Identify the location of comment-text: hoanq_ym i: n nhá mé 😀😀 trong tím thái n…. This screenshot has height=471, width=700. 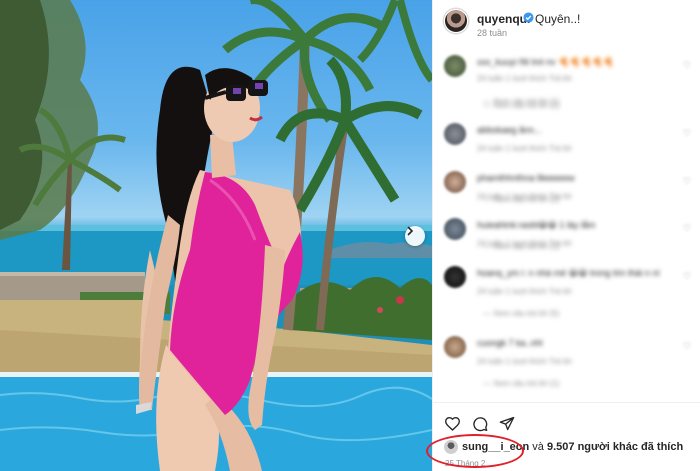
(568, 273).